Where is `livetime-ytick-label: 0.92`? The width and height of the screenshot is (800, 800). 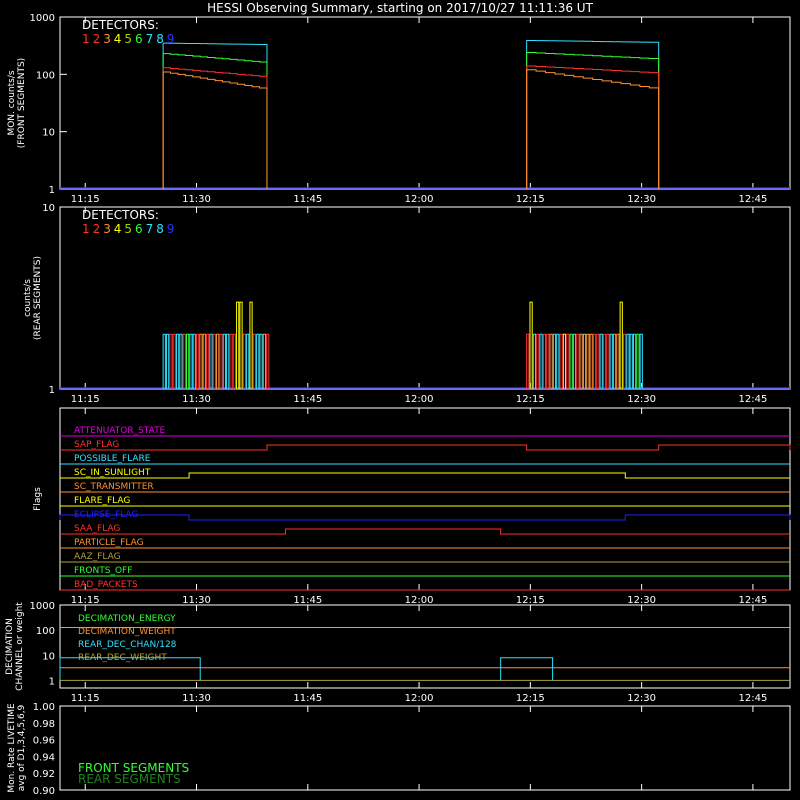
livetime-ytick-label: 0.92 is located at coordinates (44, 774).